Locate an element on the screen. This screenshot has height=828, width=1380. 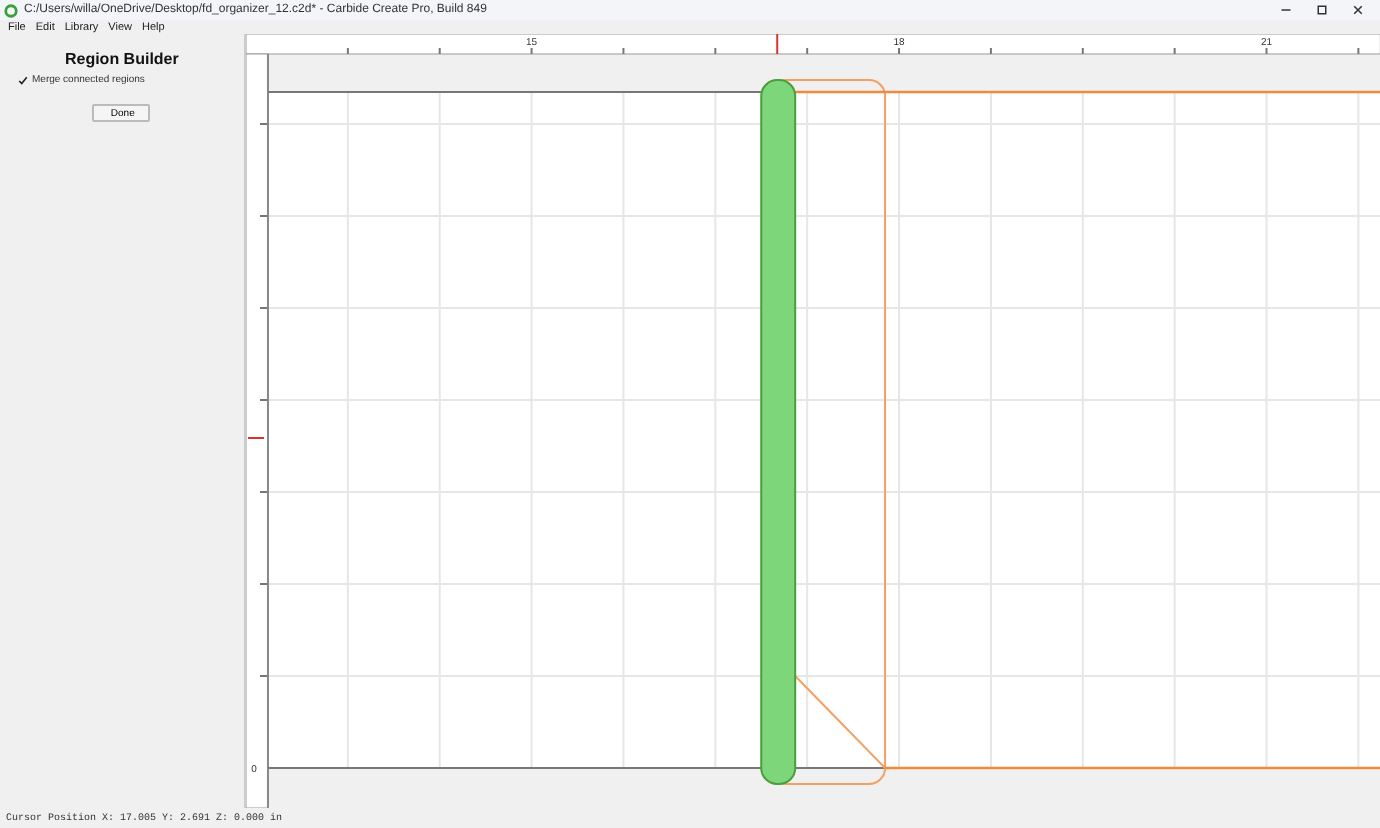
minimize-icon is located at coordinates (1286, 10).